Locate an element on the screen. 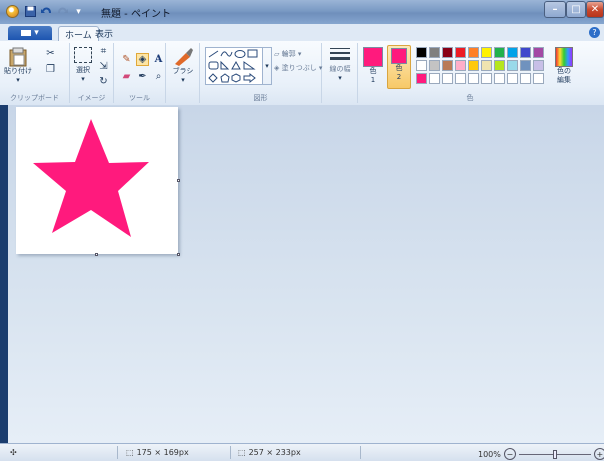 The width and height of the screenshot is (604, 461). line-width-button: 線の幅 ▾ is located at coordinates (340, 65).